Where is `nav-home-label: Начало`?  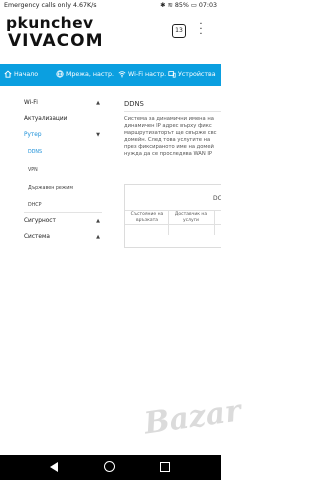
nav-home-label: Начало is located at coordinates (26, 74).